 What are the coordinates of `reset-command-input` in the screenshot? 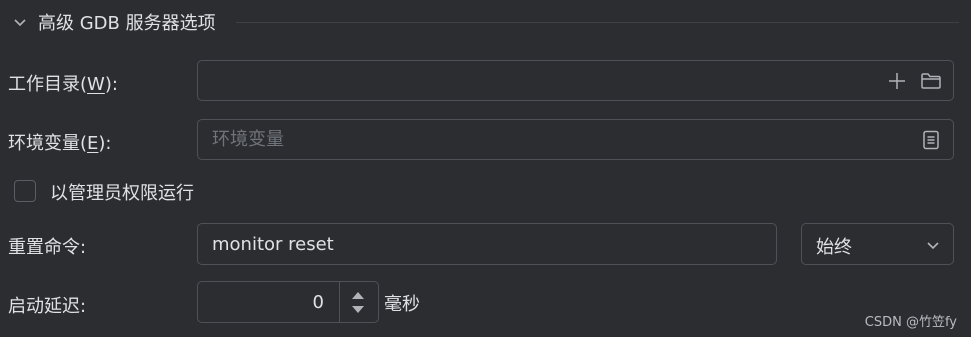 It's located at (487, 244).